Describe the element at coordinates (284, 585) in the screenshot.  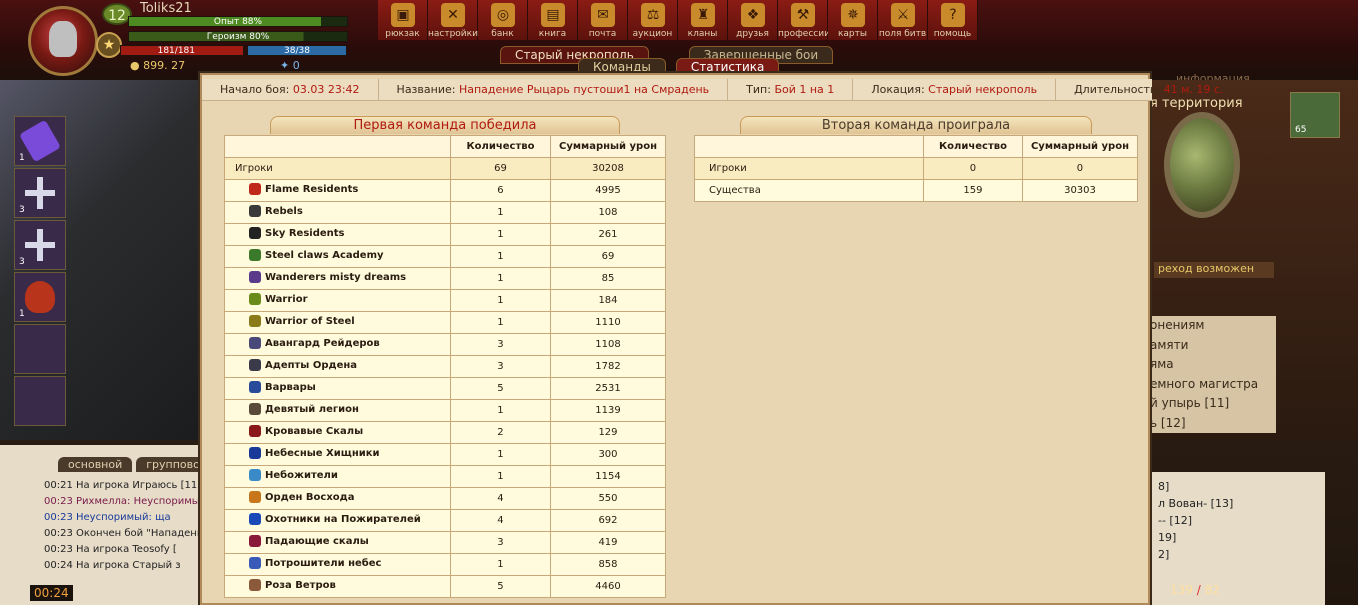
I see `clan-name: Роза Ветров` at that location.